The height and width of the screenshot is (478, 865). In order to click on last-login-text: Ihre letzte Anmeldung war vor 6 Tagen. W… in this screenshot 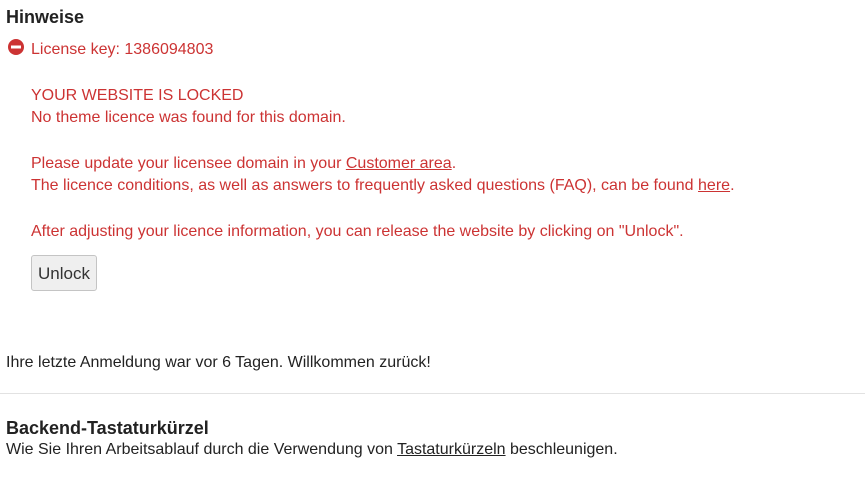, I will do `click(218, 362)`.